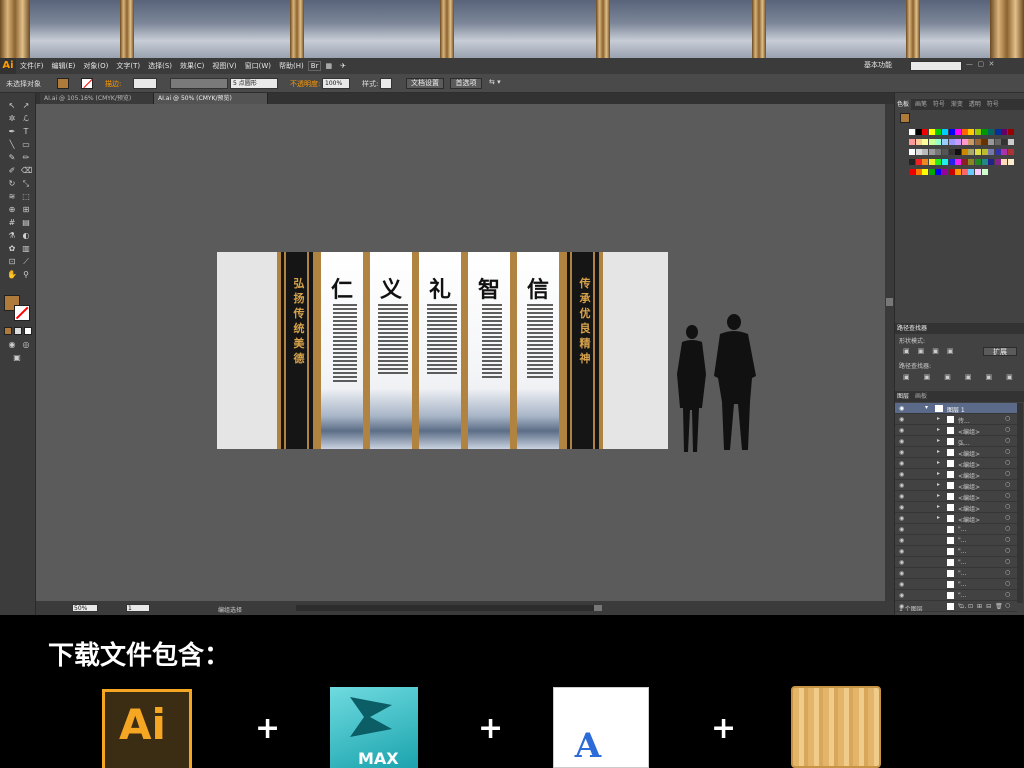 Image resolution: width=1024 pixels, height=768 pixels. What do you see at coordinates (12, 210) in the screenshot?
I see `shape-builder-icon: ⊕` at bounding box center [12, 210].